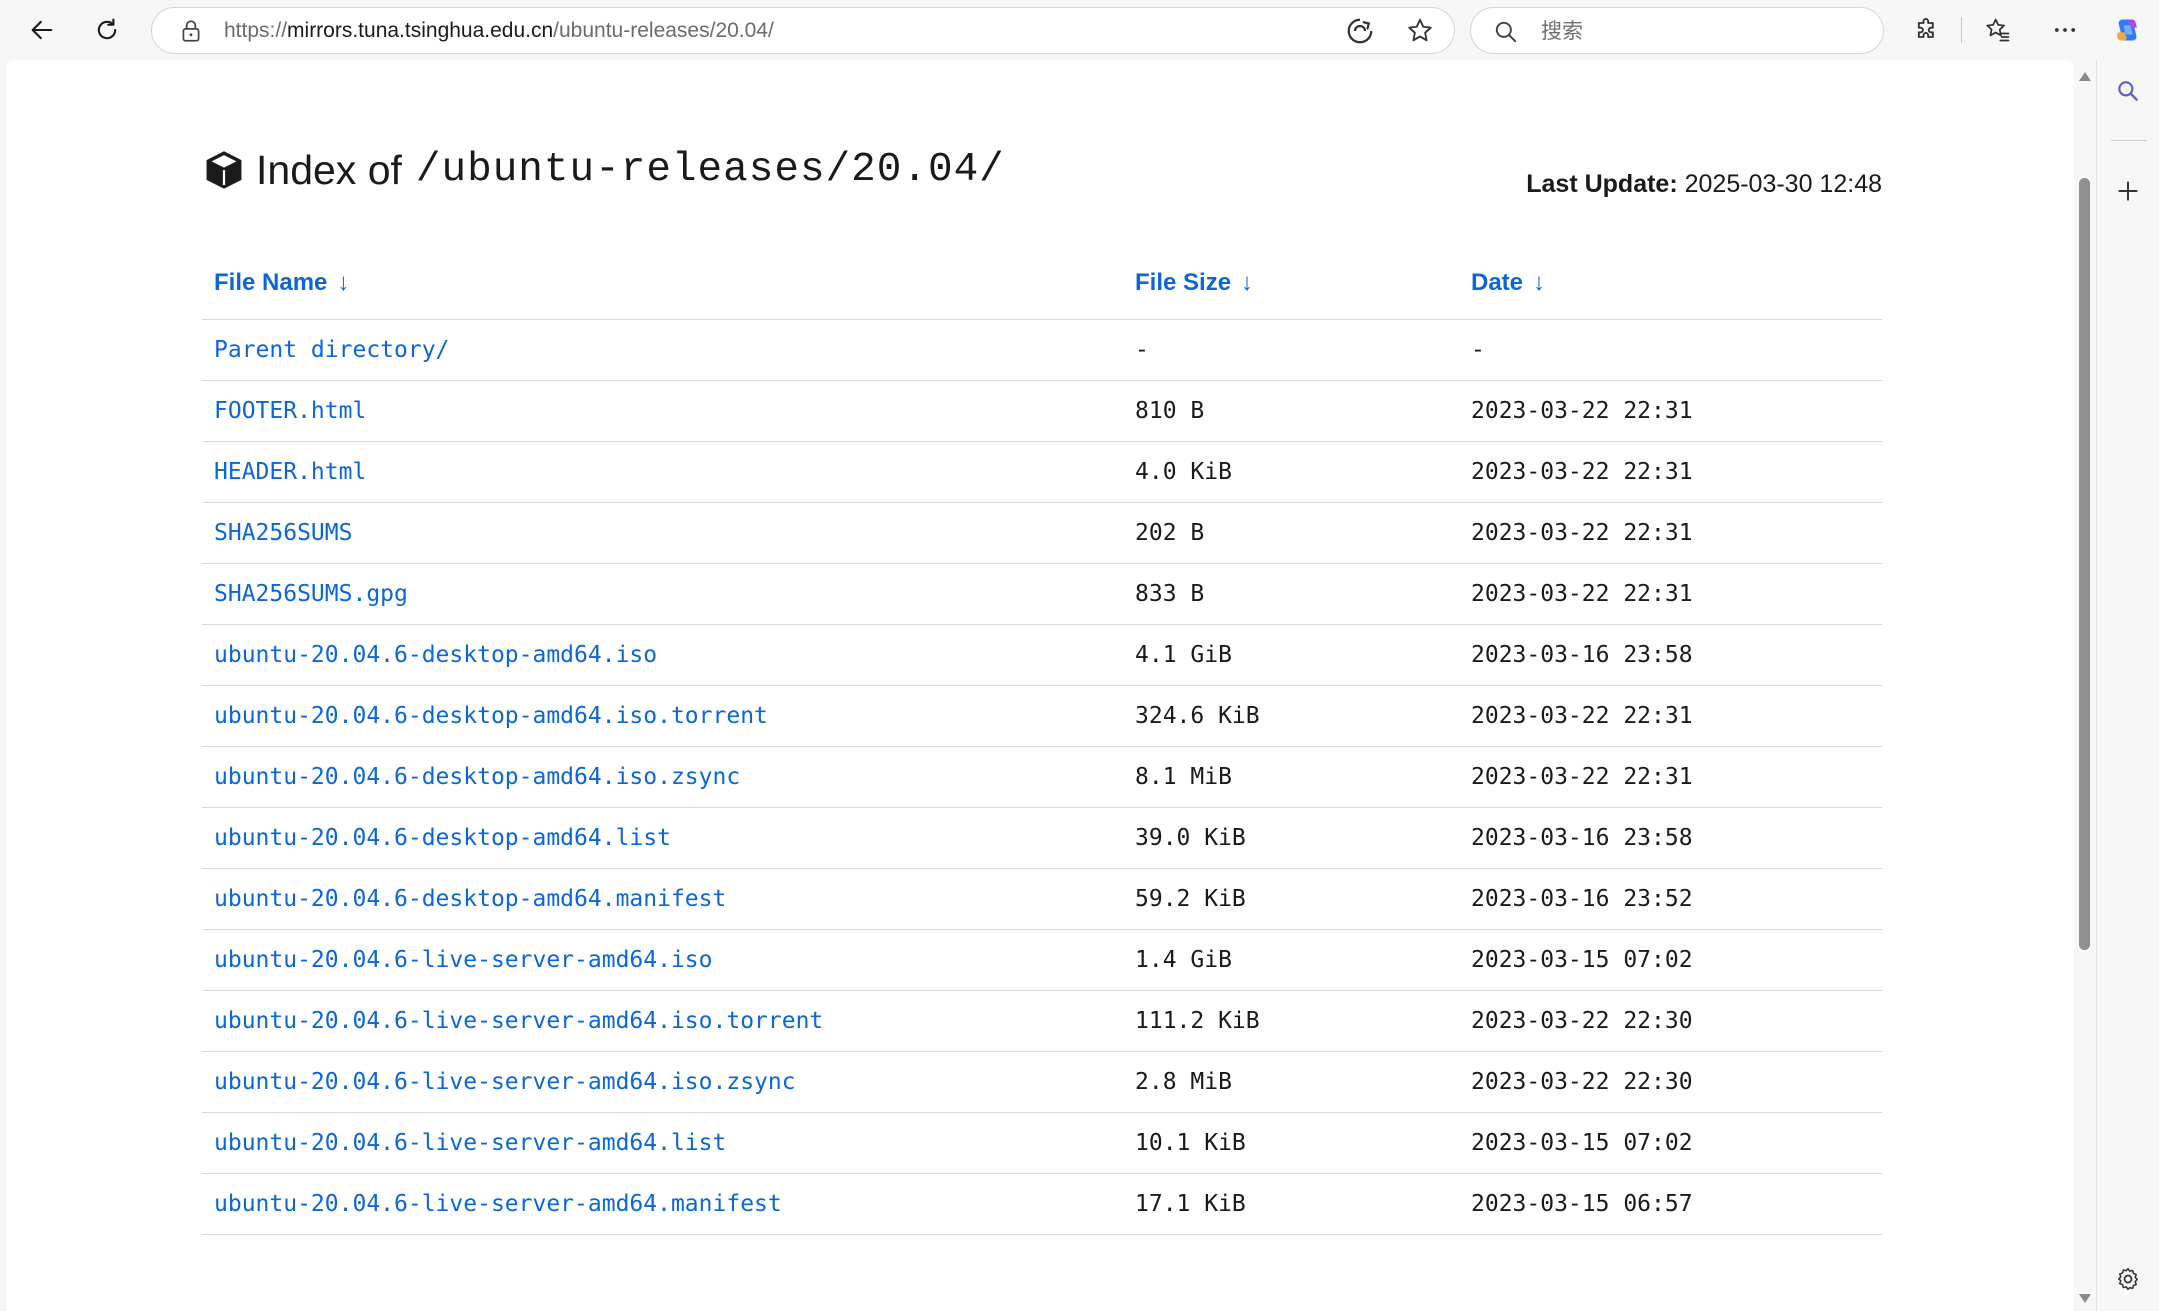 Image resolution: width=2159 pixels, height=1311 pixels. I want to click on sidebar-divider, so click(2129, 140).